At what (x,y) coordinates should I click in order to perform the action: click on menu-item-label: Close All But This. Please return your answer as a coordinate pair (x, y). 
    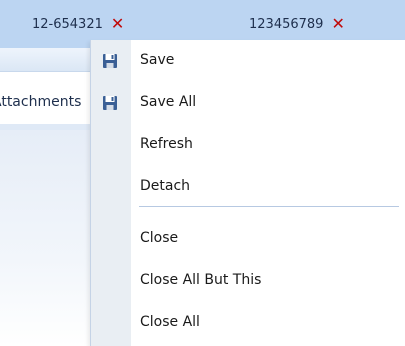
    Looking at the image, I should click on (201, 280).